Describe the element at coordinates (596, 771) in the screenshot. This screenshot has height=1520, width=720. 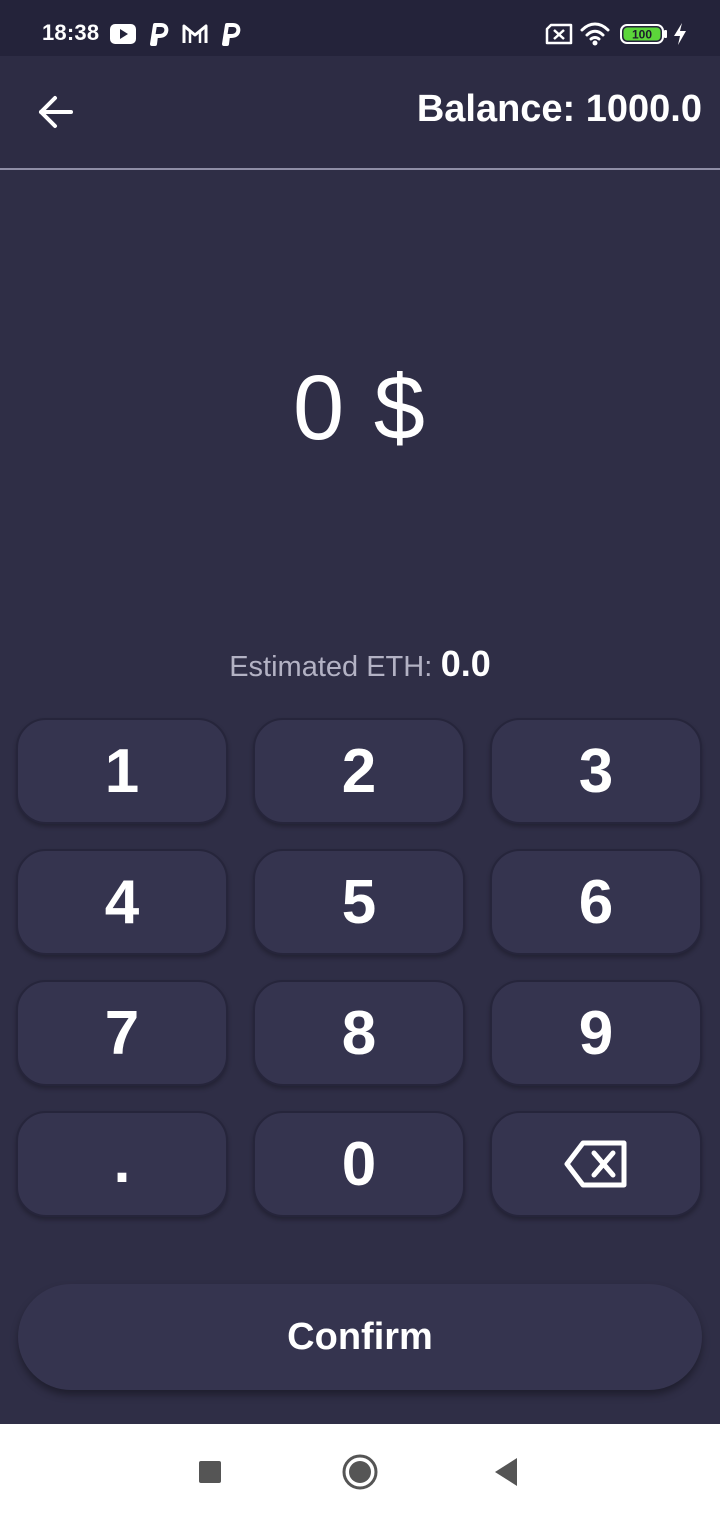
I see `key-3: 3` at that location.